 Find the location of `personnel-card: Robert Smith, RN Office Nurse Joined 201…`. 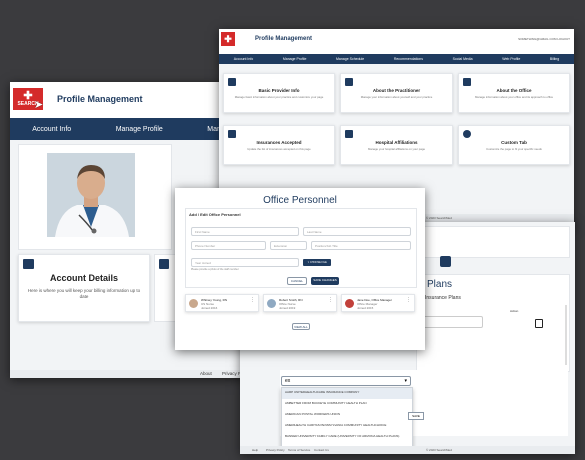

personnel-card: Robert Smith, RN Office Nurse Joined 201… is located at coordinates (300, 303).